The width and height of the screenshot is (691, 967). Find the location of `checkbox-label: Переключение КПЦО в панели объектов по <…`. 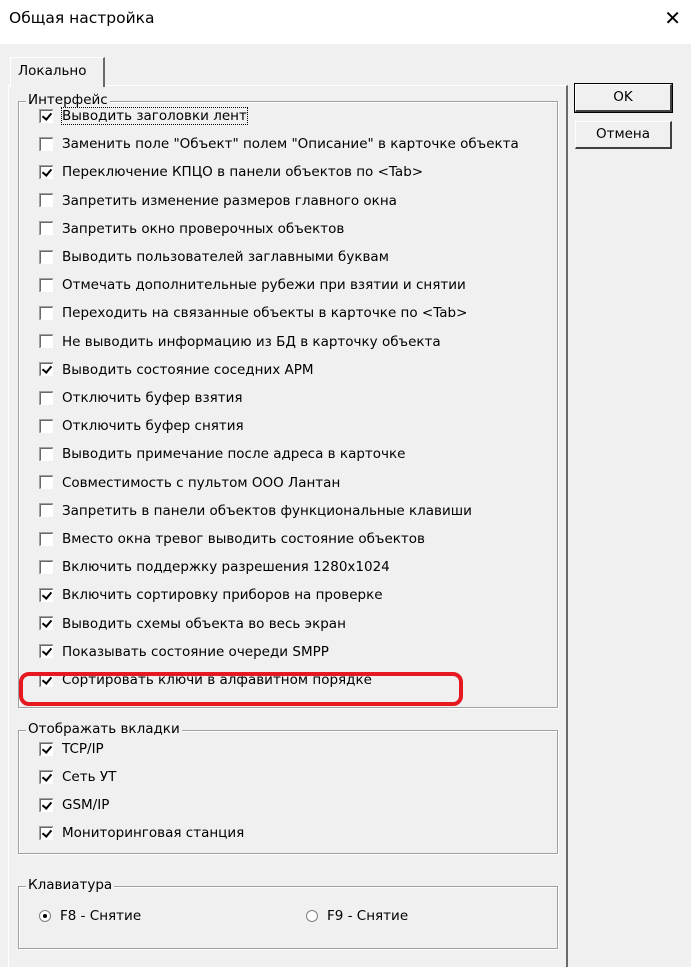

checkbox-label: Переключение КПЦО в панели объектов по <… is located at coordinates (243, 172).